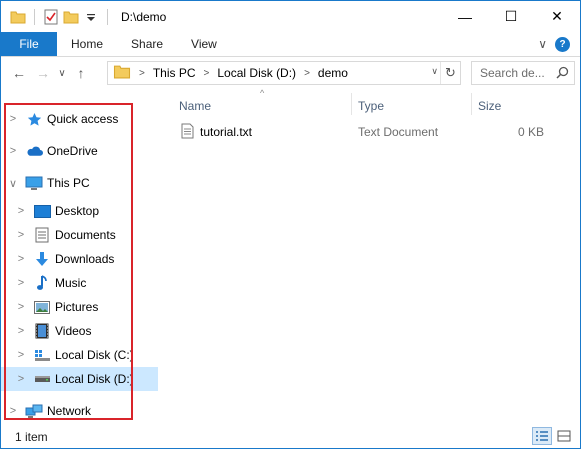 Image resolution: width=581 pixels, height=449 pixels. I want to click on file-size: 0 KB, so click(530, 132).